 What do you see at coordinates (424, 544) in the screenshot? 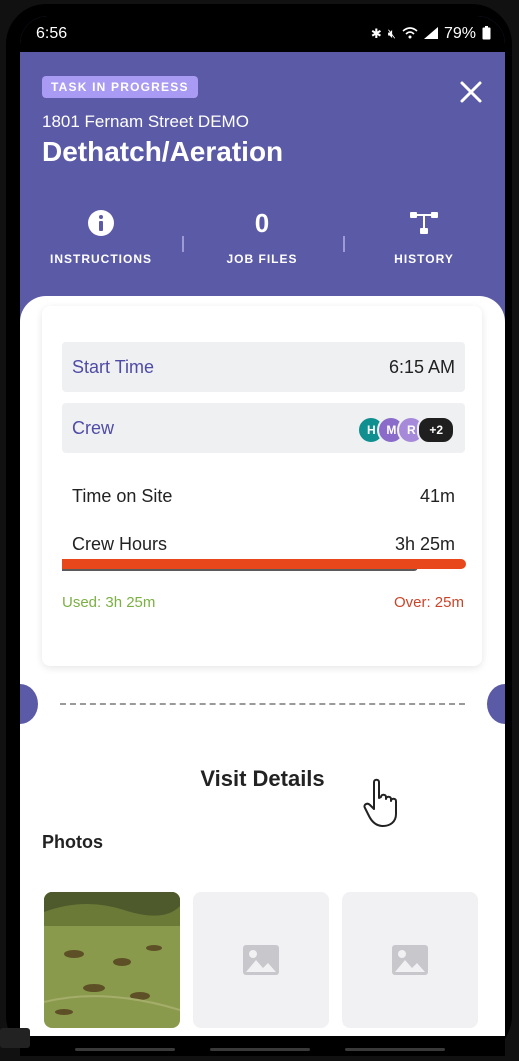
I see `crew-hours-value: 3h 25m` at bounding box center [424, 544].